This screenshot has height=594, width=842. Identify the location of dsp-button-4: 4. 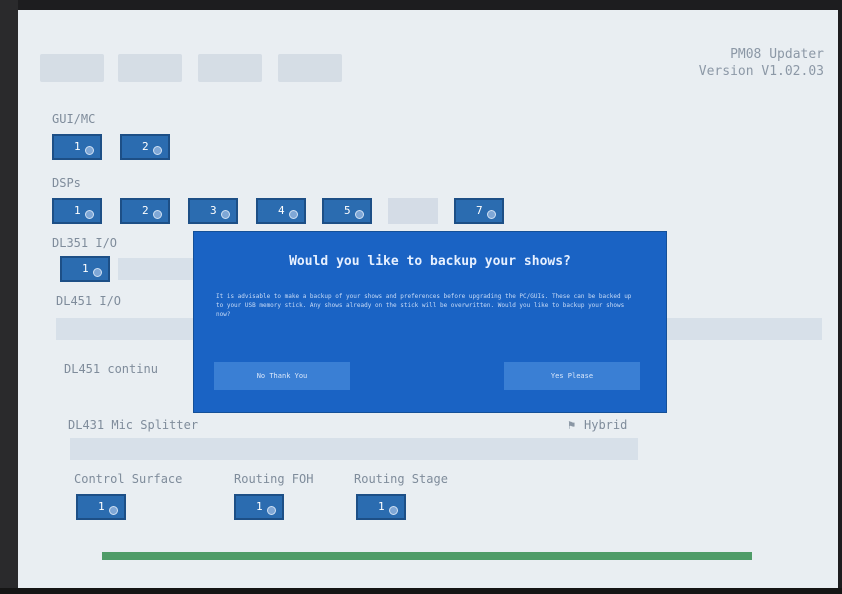
(281, 211).